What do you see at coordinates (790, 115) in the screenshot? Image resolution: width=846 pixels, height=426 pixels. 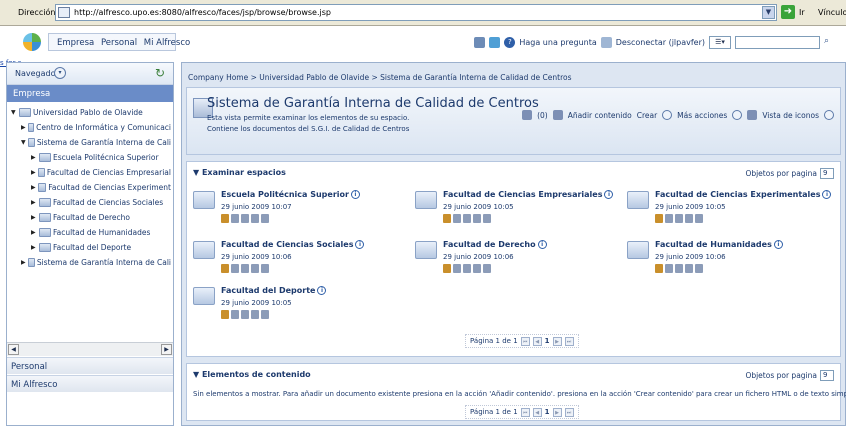 I see `view-mode-button: Vista de iconos` at bounding box center [790, 115].